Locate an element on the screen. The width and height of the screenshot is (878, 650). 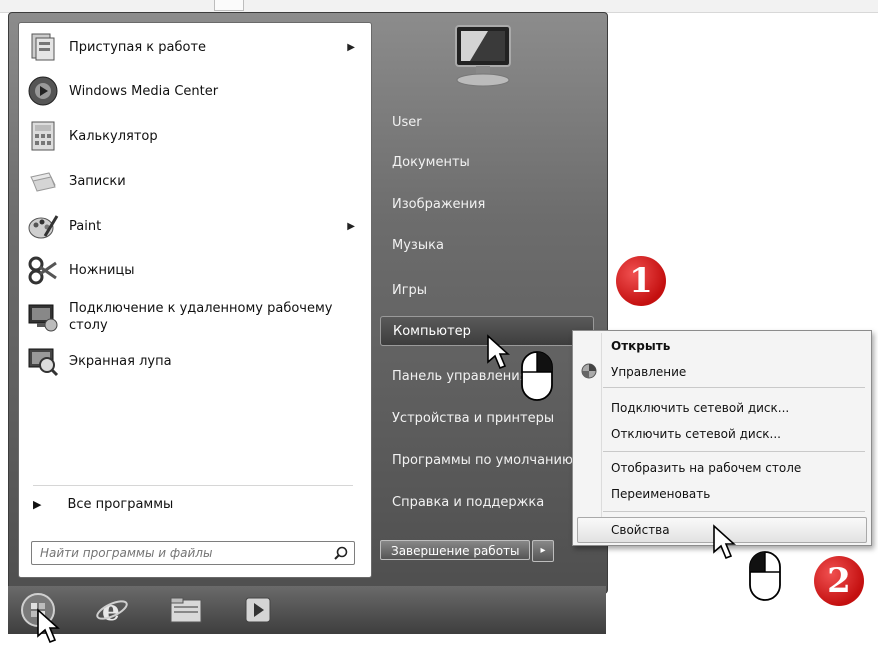
menu-item-manage: Управление is located at coordinates (648, 372).